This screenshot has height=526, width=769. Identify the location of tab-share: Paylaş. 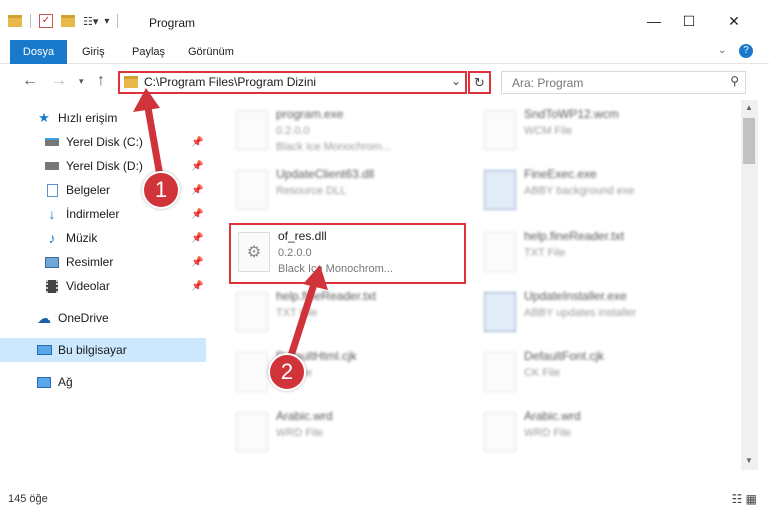
(148, 52).